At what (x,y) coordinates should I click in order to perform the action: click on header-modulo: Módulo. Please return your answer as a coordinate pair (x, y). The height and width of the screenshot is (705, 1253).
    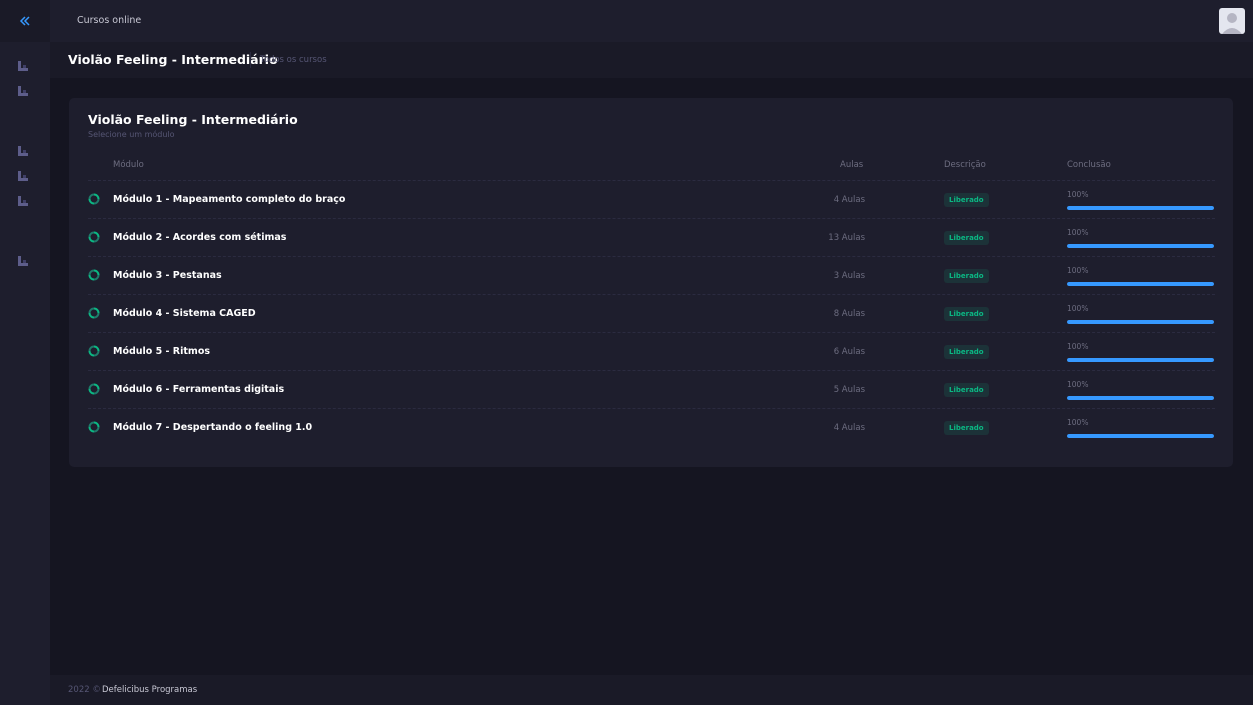
    Looking at the image, I should click on (128, 165).